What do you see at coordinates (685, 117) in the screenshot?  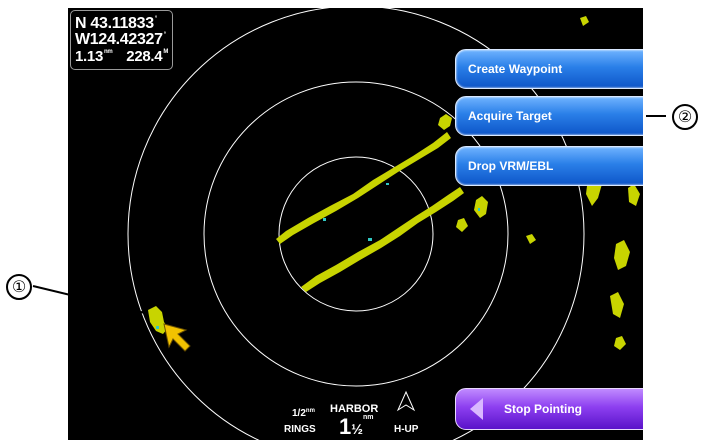 I see `callout-marker-2: ②` at bounding box center [685, 117].